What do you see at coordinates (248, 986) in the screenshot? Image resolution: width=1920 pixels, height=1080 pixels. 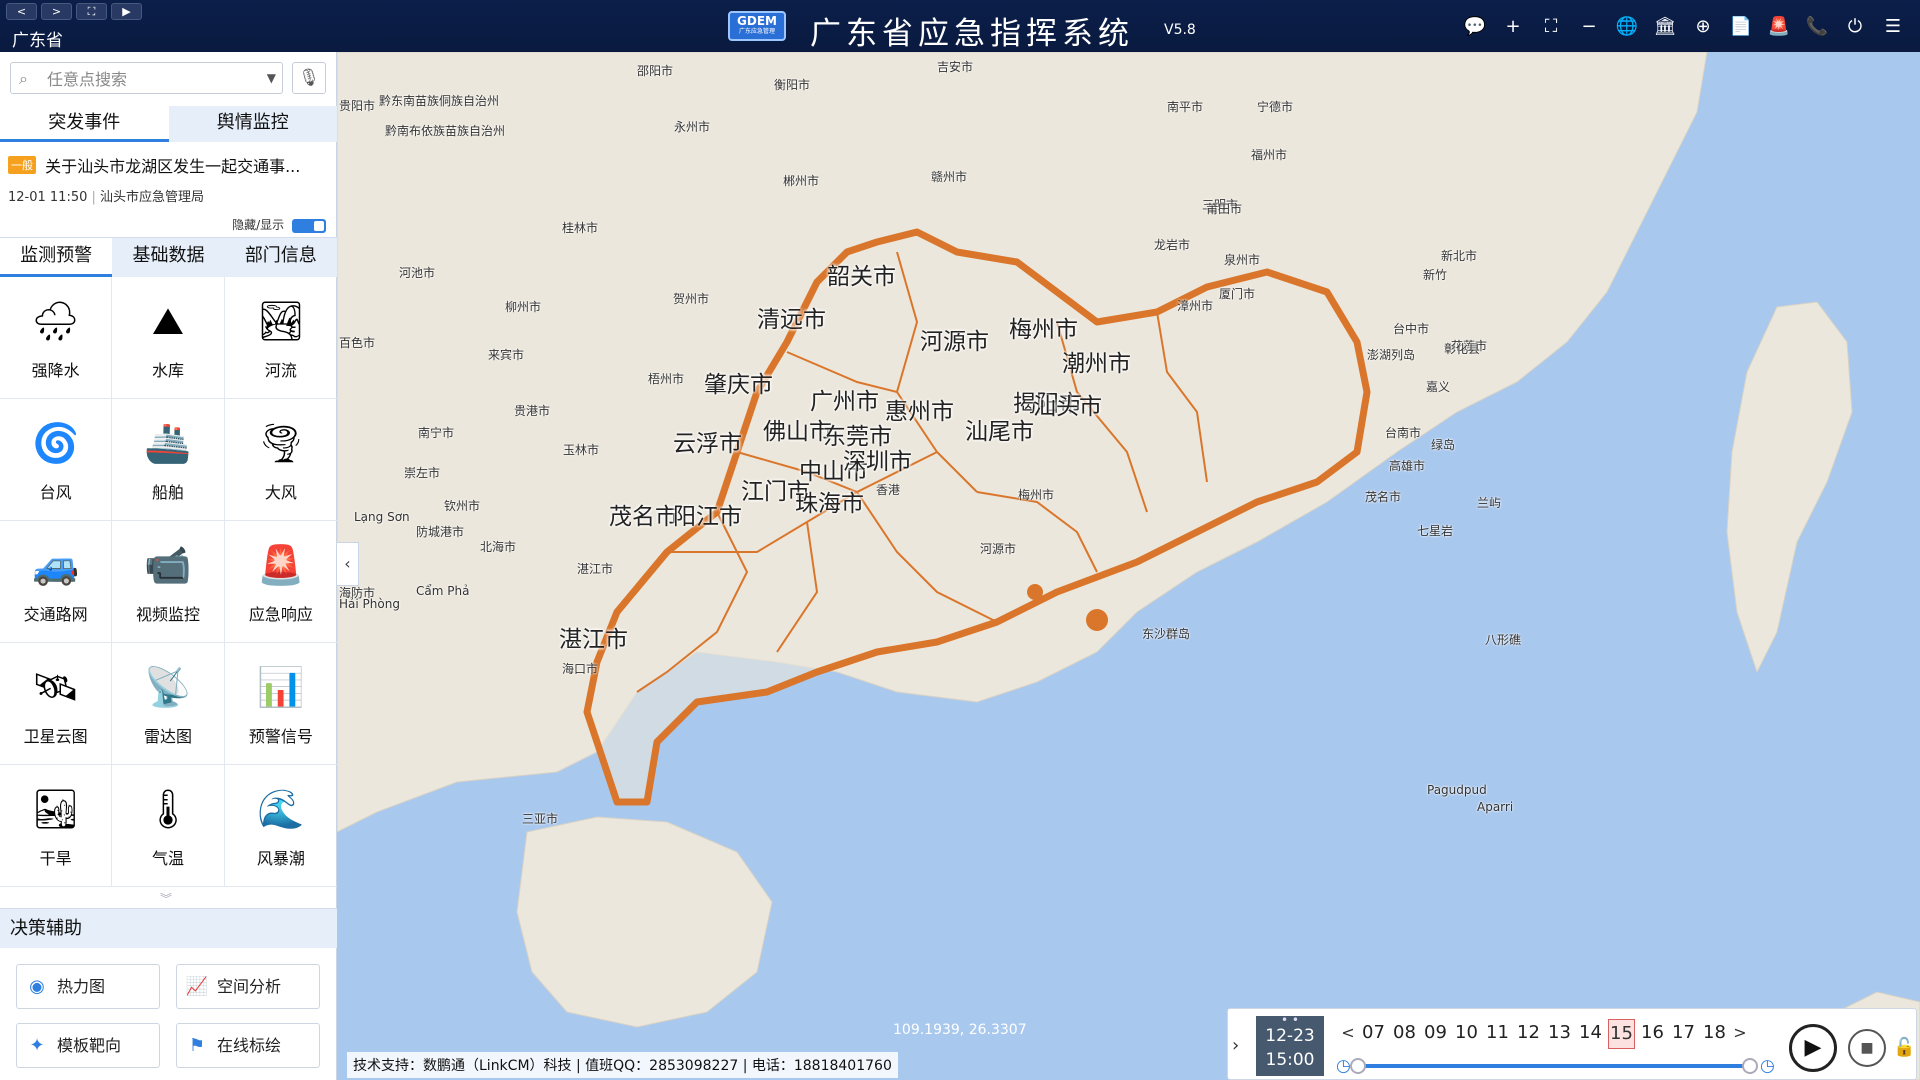 I see `spatial-analysis-button: 📈 空间分析` at bounding box center [248, 986].